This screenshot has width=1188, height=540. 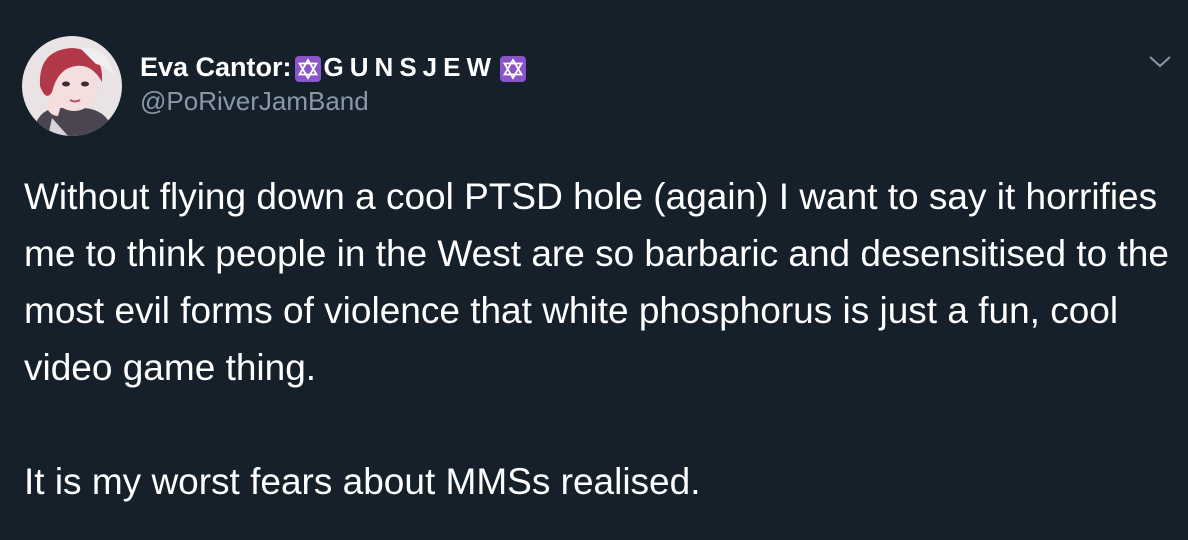 I want to click on portrait-avatar-image, so click(x=72, y=86).